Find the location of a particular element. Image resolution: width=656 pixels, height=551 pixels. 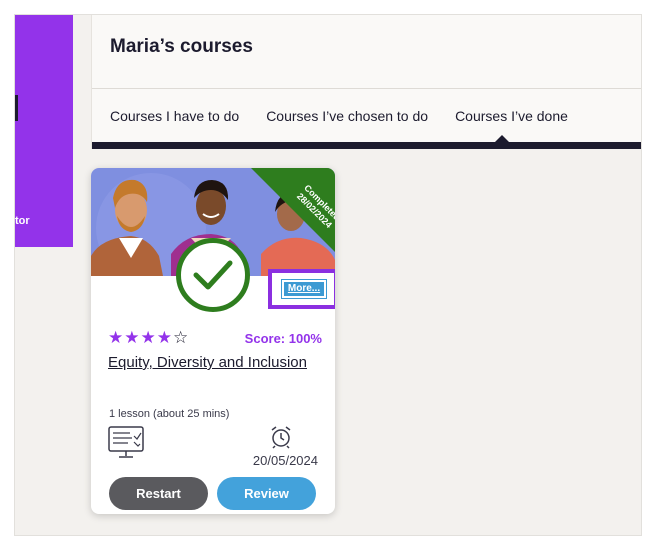

header-divider is located at coordinates (366, 88).